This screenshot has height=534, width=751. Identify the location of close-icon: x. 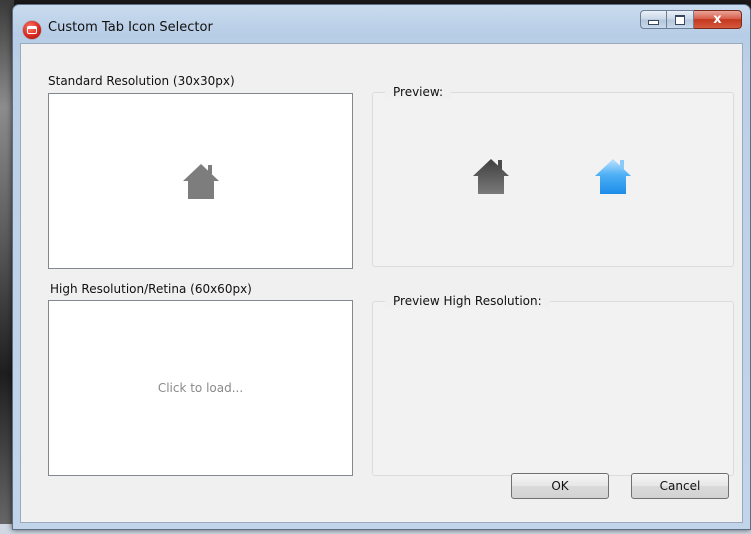
(717, 19).